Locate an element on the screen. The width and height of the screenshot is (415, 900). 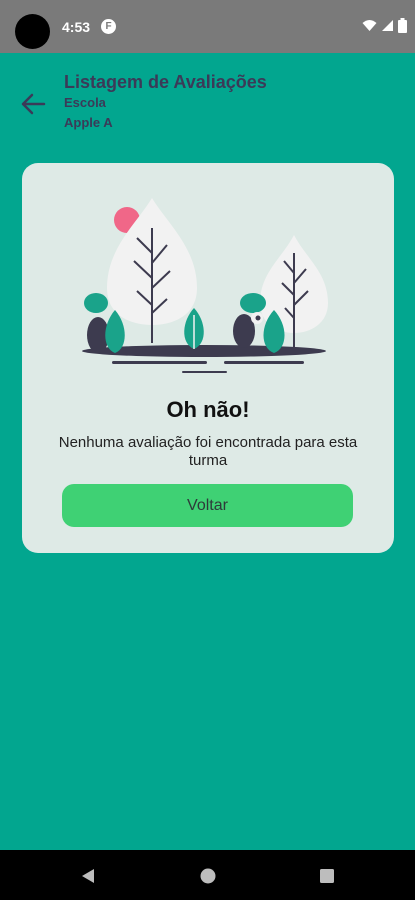
status-time: 4:53 is located at coordinates (76, 27).